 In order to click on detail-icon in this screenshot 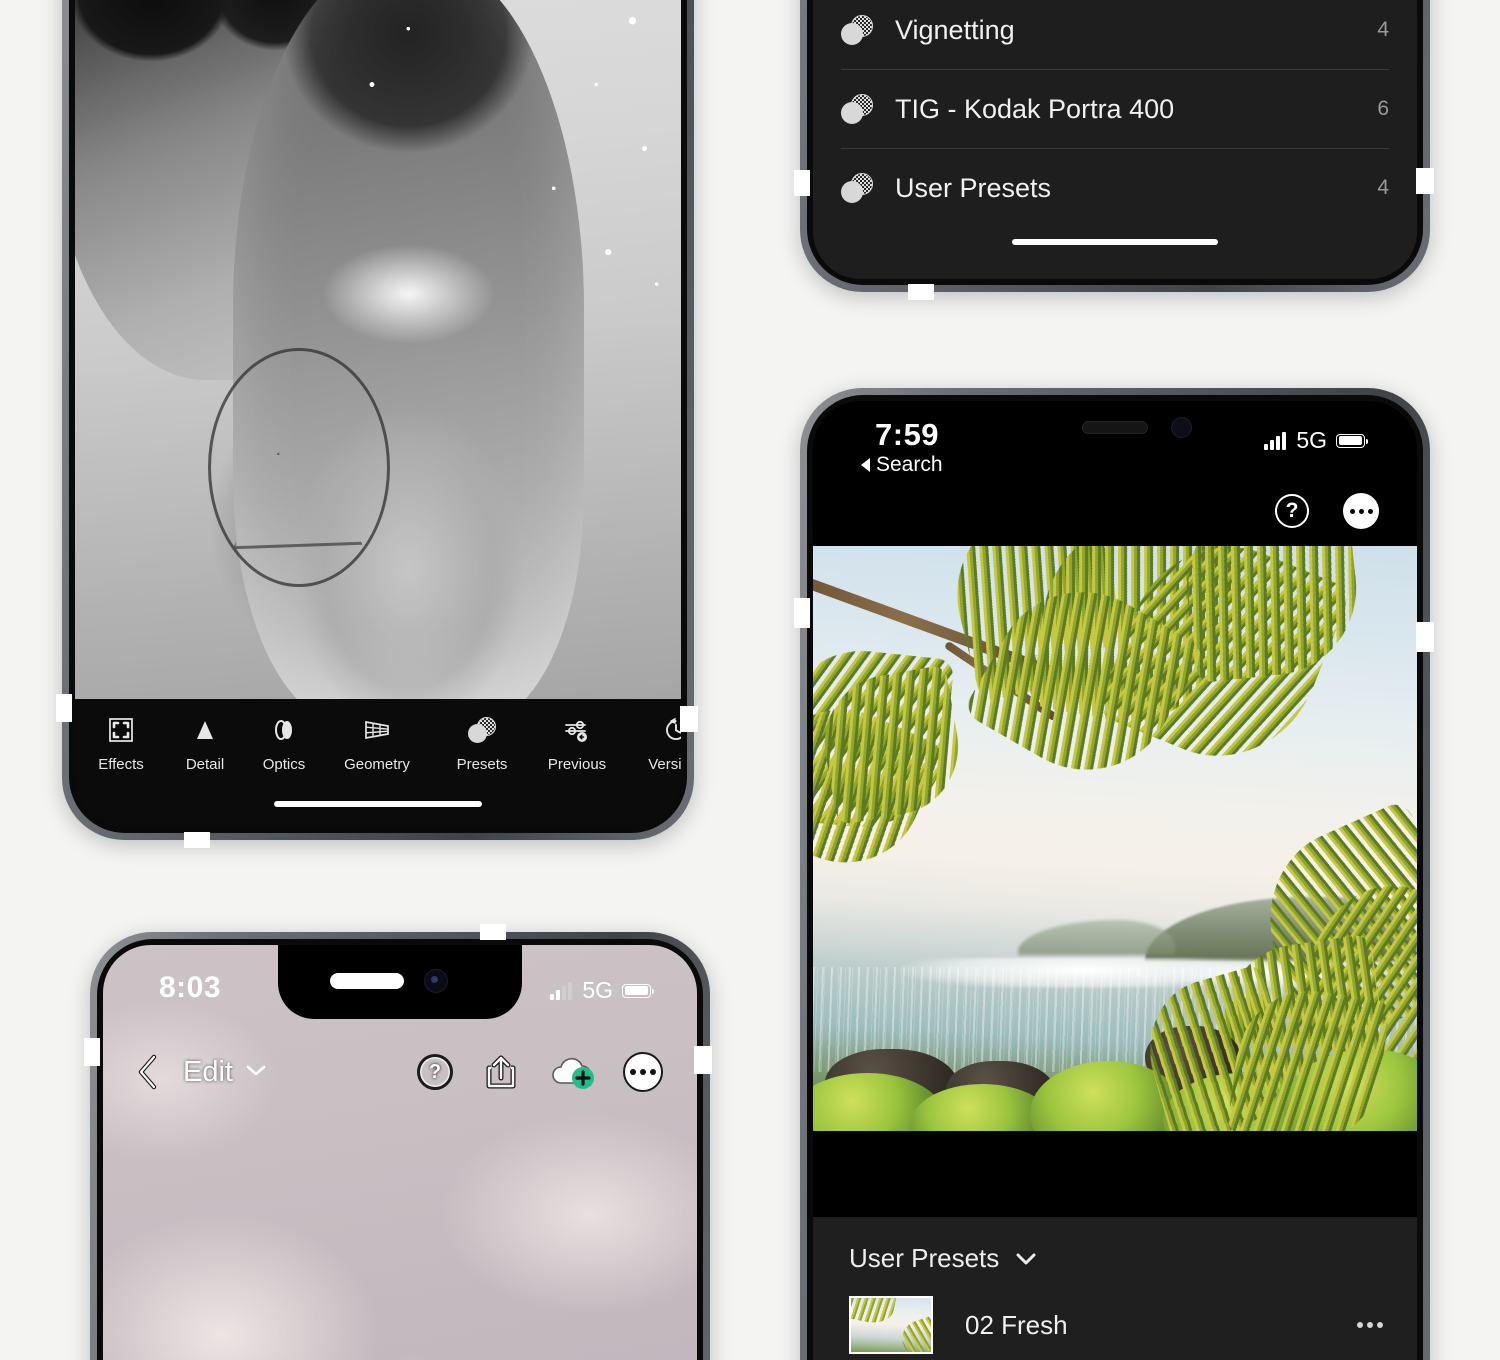, I will do `click(205, 730)`.